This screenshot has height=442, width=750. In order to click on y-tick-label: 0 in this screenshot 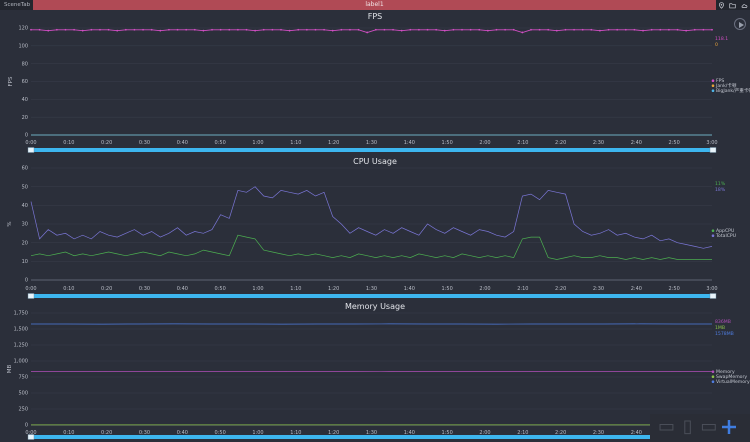, I will do `click(26, 136)`.